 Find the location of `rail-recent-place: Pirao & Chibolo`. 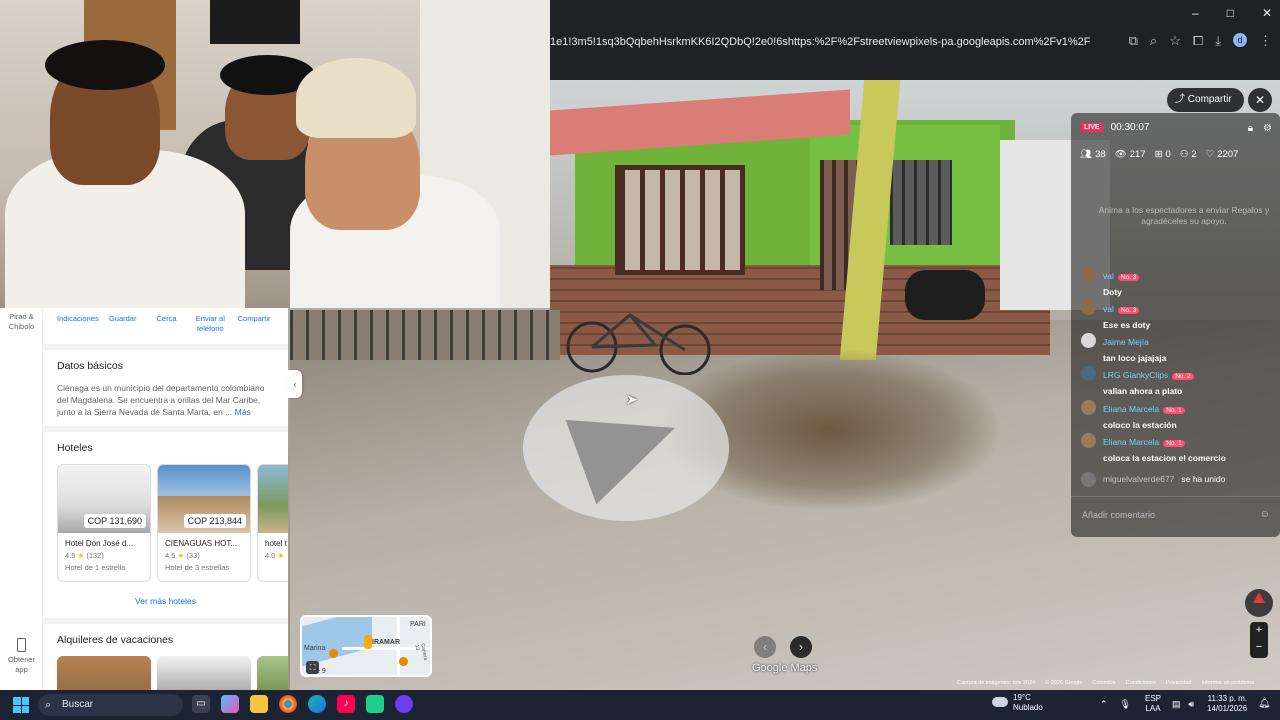

rail-recent-place: Pirao & Chibolo is located at coordinates (21, 322).